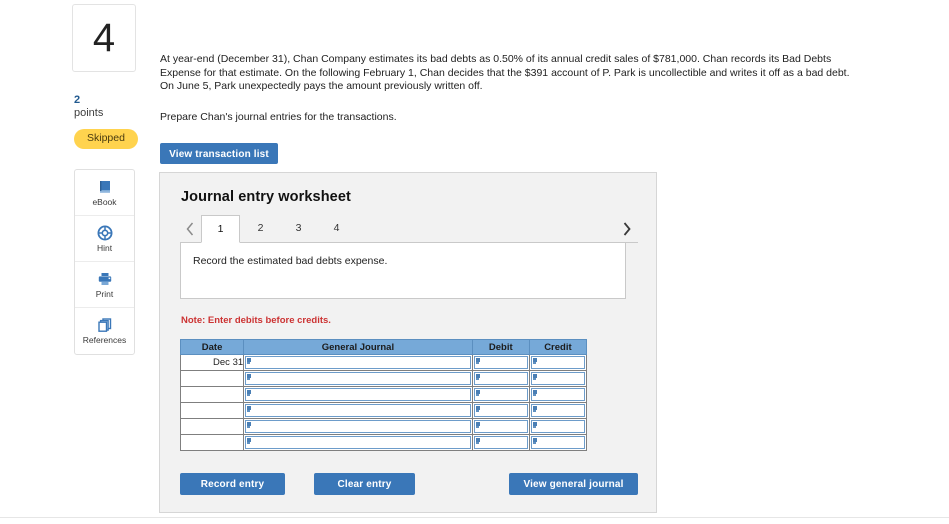 The image size is (949, 524). I want to click on resource-tool-stack: eBook Hint Print References, so click(104, 262).